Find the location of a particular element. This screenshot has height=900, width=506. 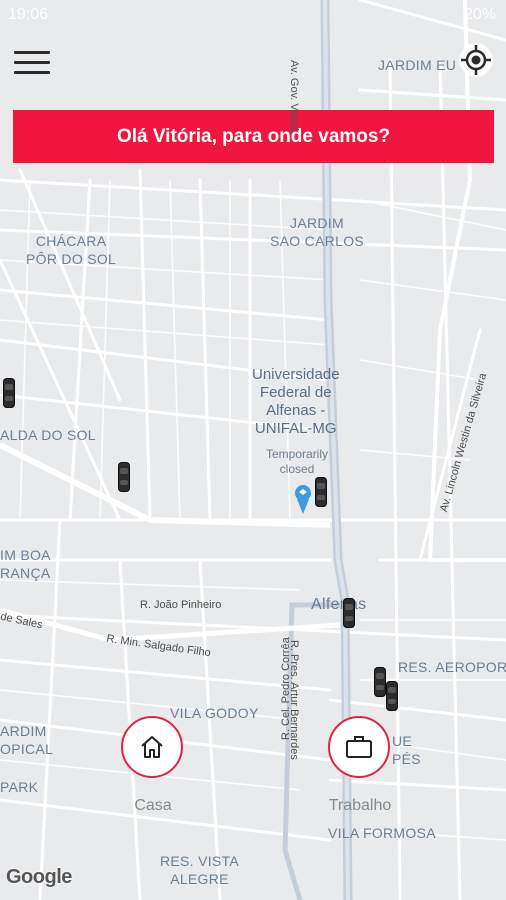

neighborhood-label: CHÁCARA PÔR DO SOL is located at coordinates (71, 250).